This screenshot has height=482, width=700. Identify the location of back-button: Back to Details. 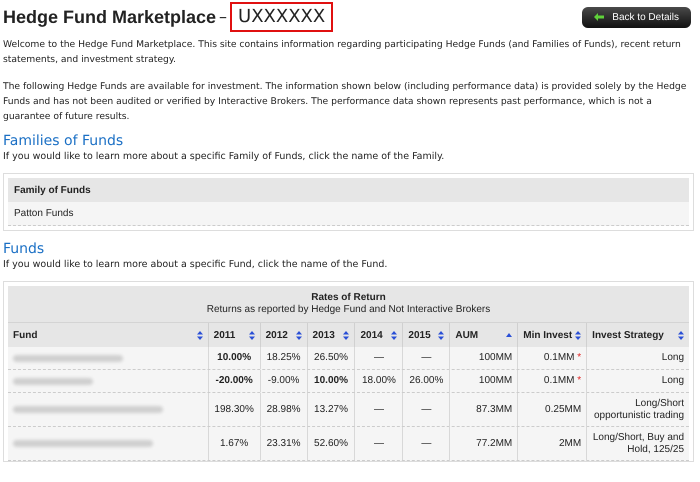
(636, 17).